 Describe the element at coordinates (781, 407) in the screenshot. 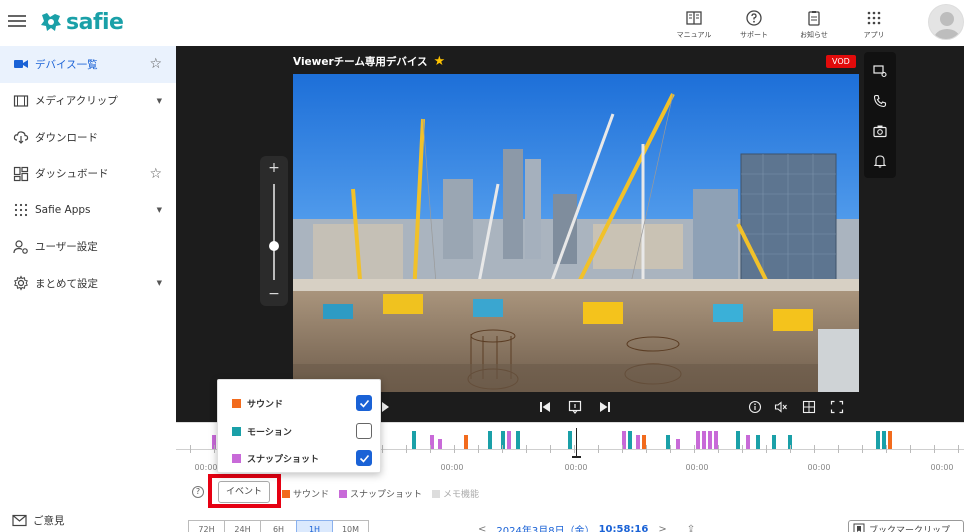

I see `mute-button` at that location.